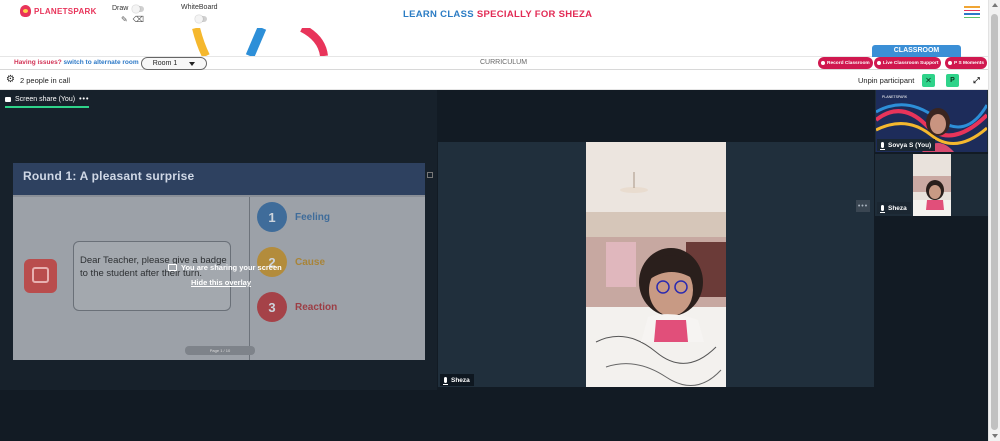  I want to click on close-icon: ✕, so click(928, 80).